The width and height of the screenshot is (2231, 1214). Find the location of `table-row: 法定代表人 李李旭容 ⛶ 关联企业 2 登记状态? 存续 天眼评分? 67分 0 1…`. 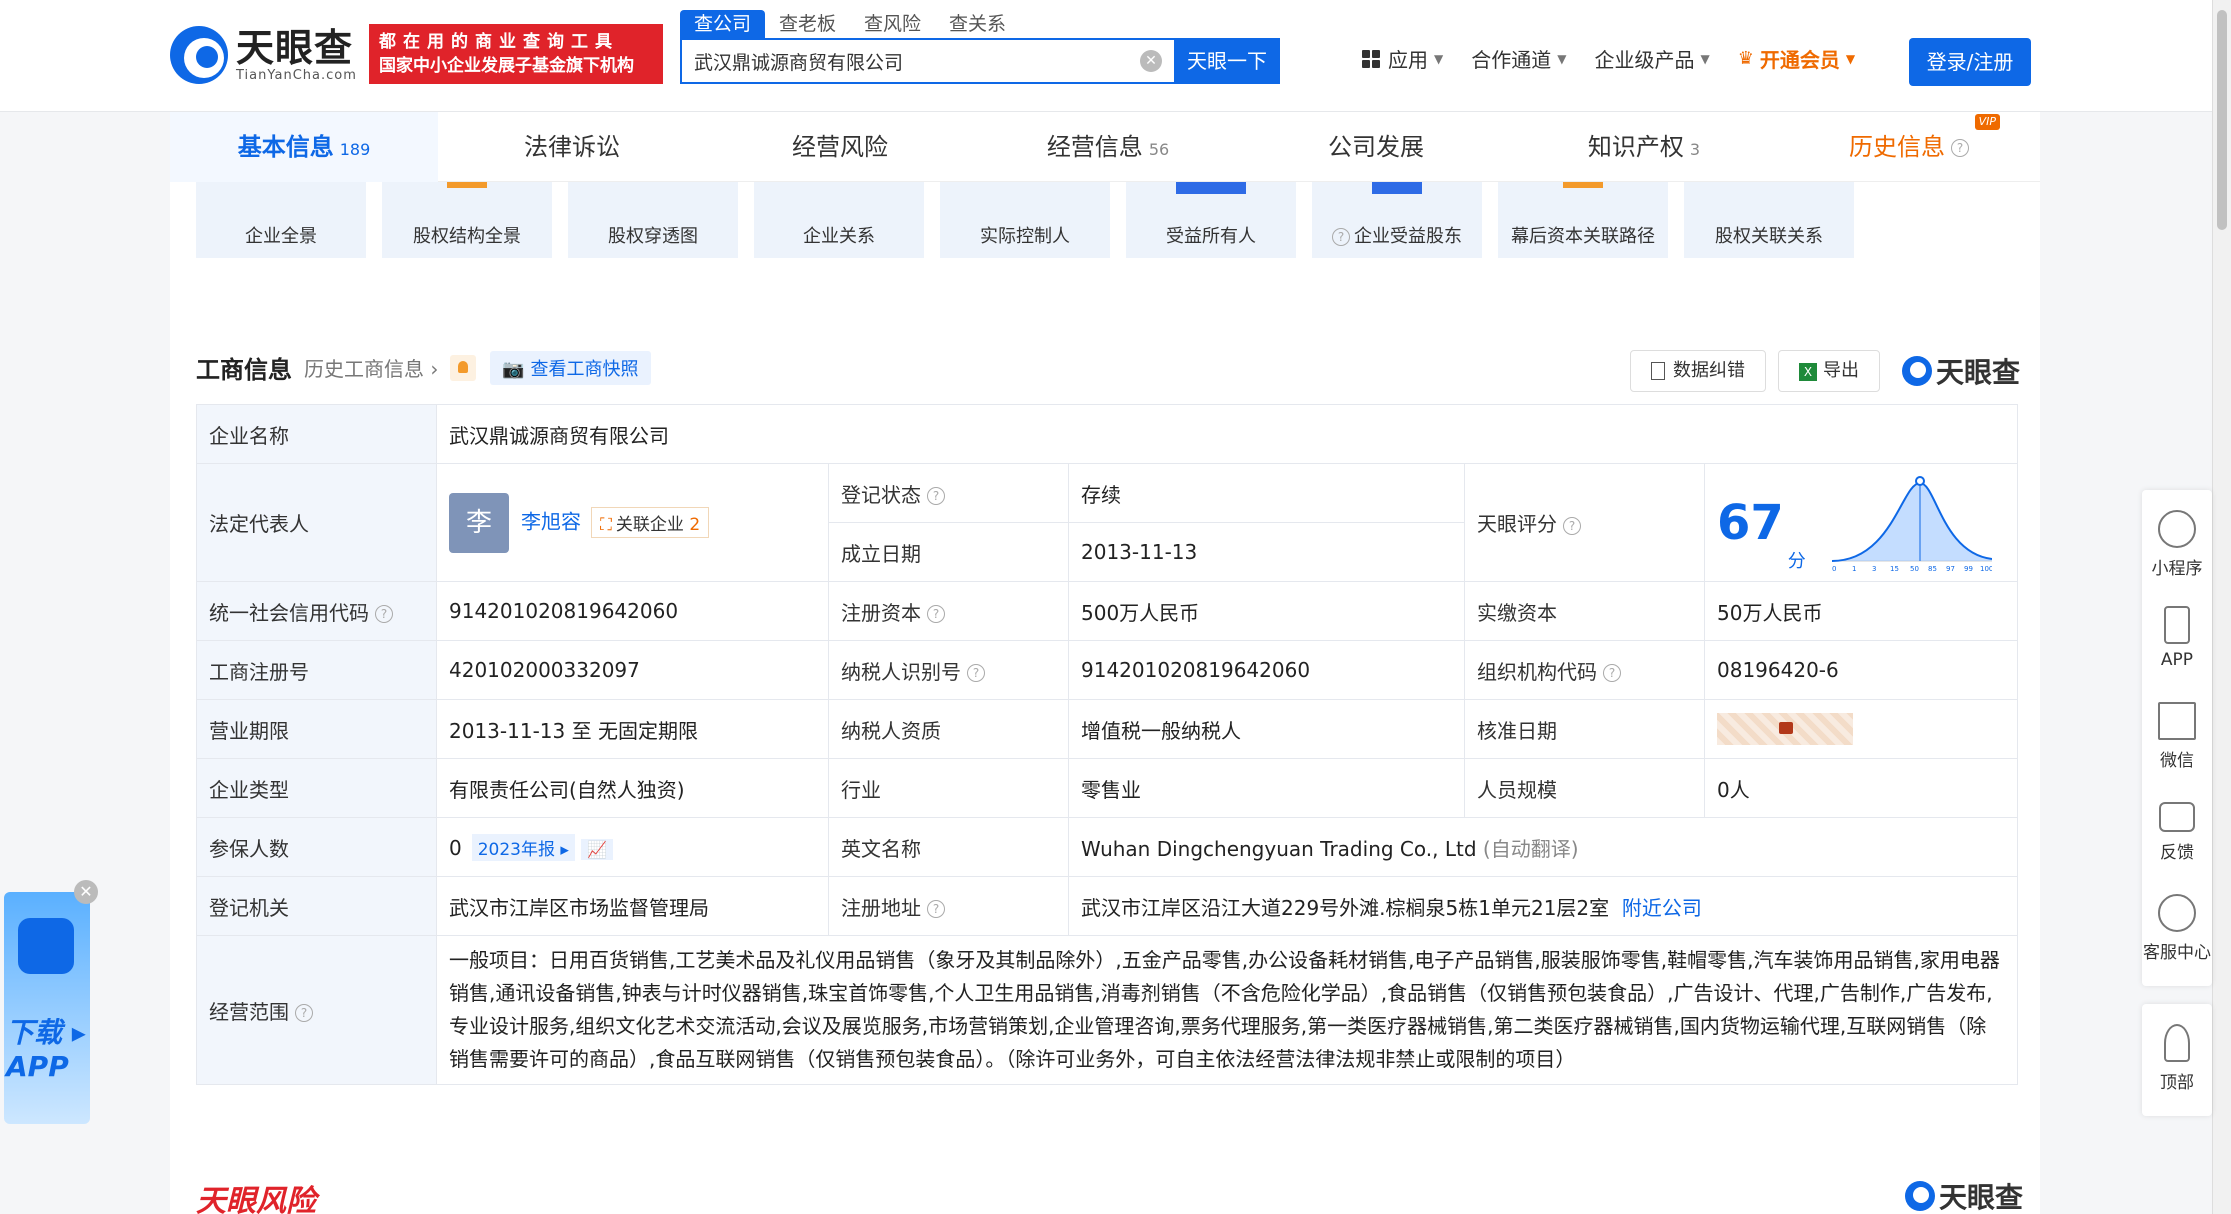

table-row: 法定代表人 李李旭容 ⛶ 关联企业 2 登记状态? 存续 天眼评分? 67分 0 1… is located at coordinates (1107, 522).